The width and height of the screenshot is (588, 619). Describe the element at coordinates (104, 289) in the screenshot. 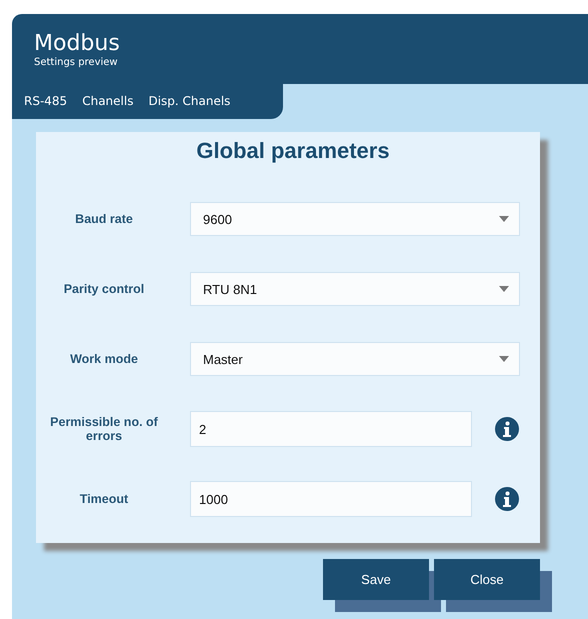

I see `field-label: Parity control` at that location.